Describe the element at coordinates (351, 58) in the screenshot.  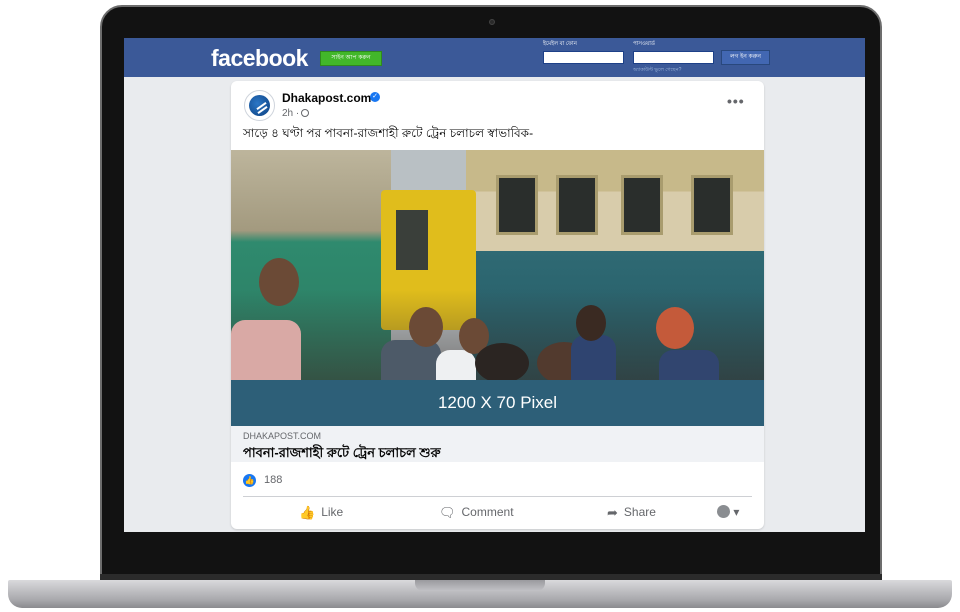
I see `signup-button: সাইন আপ করুন` at that location.